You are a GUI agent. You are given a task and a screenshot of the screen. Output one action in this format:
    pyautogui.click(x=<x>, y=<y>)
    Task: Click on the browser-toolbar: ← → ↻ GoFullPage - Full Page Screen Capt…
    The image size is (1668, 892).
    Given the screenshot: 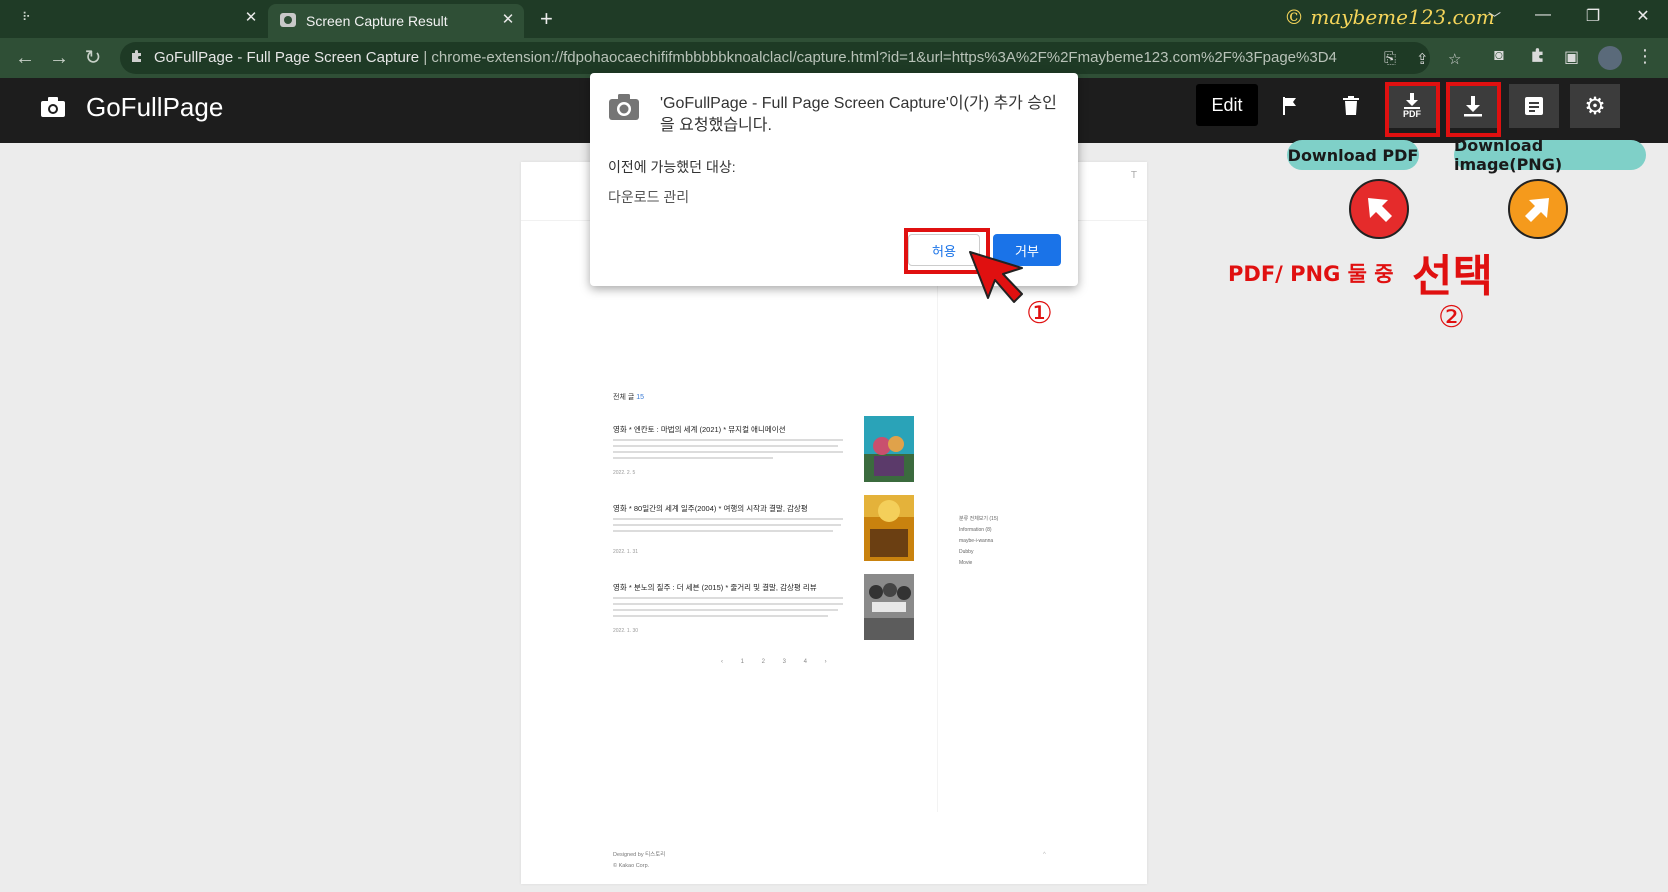 What is the action you would take?
    pyautogui.click(x=834, y=58)
    